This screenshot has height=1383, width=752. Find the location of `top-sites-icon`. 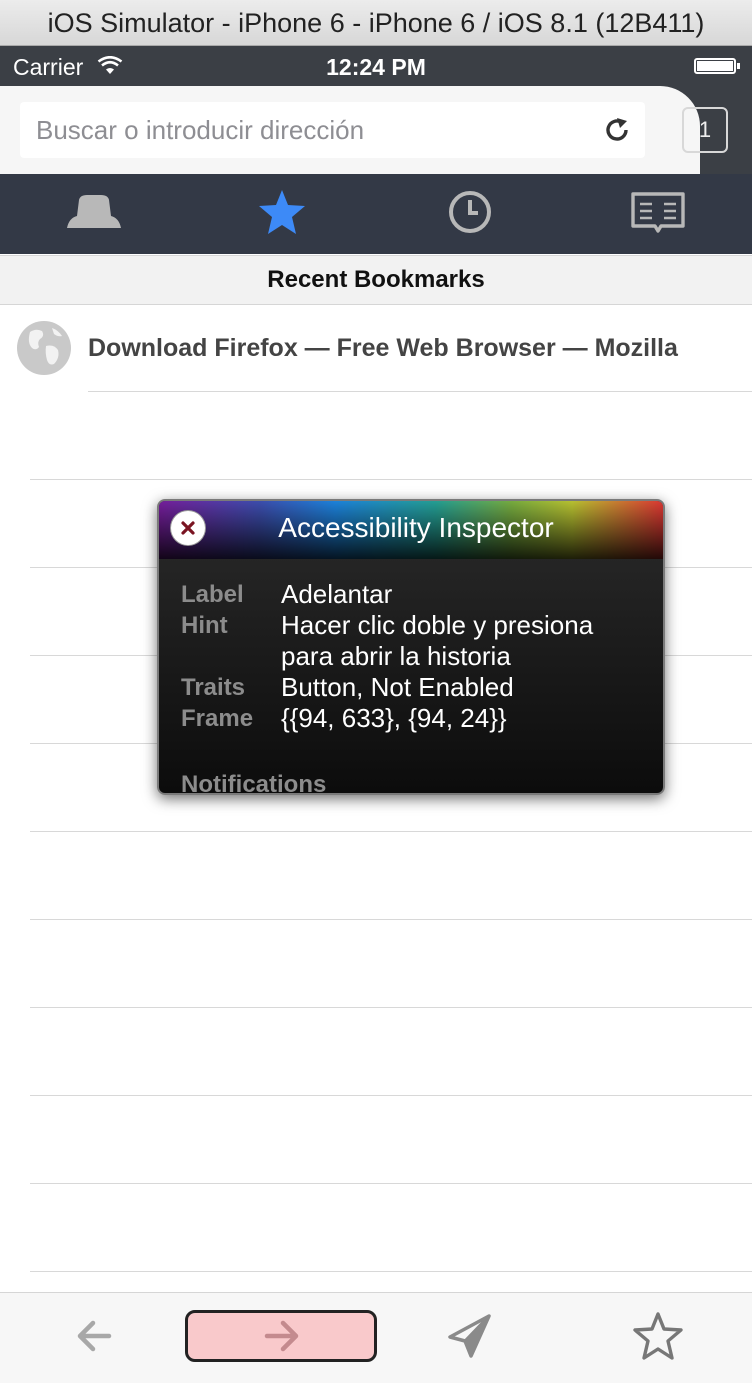

top-sites-icon is located at coordinates (94, 214).